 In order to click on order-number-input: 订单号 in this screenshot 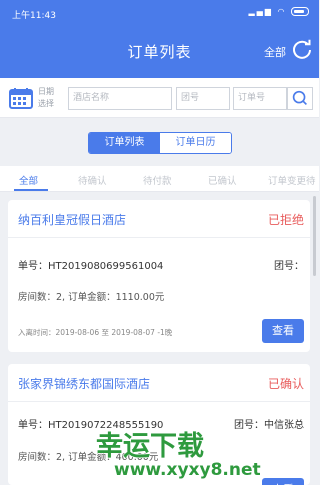, I will do `click(260, 98)`.